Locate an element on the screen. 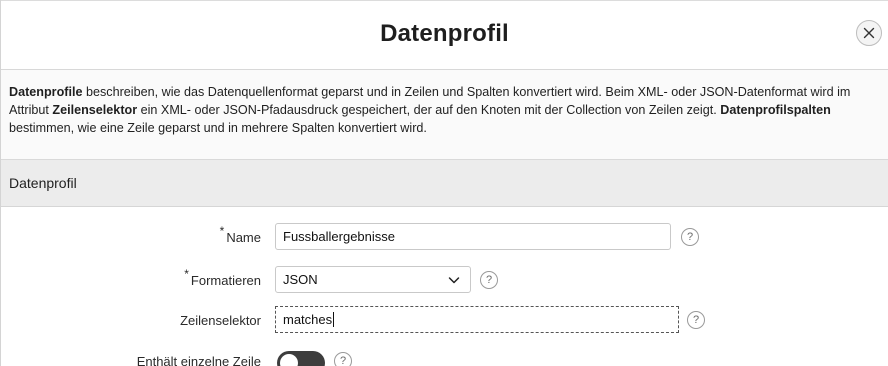  close-button is located at coordinates (869, 33).